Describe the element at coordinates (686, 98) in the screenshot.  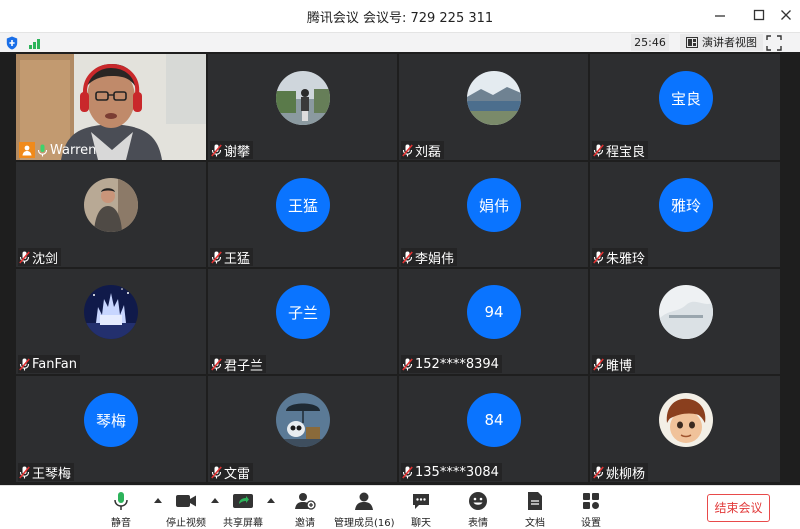
I see `participant-avatar: 宝良` at that location.